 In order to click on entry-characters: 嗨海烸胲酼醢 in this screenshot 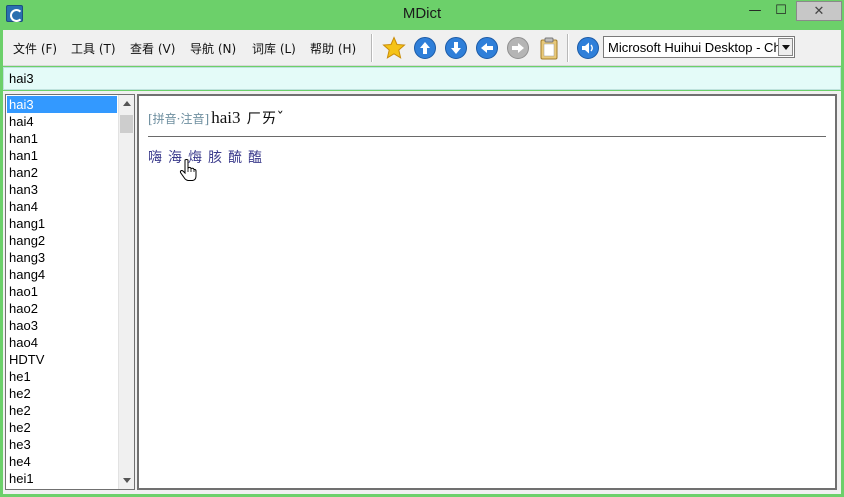, I will do `click(208, 157)`.